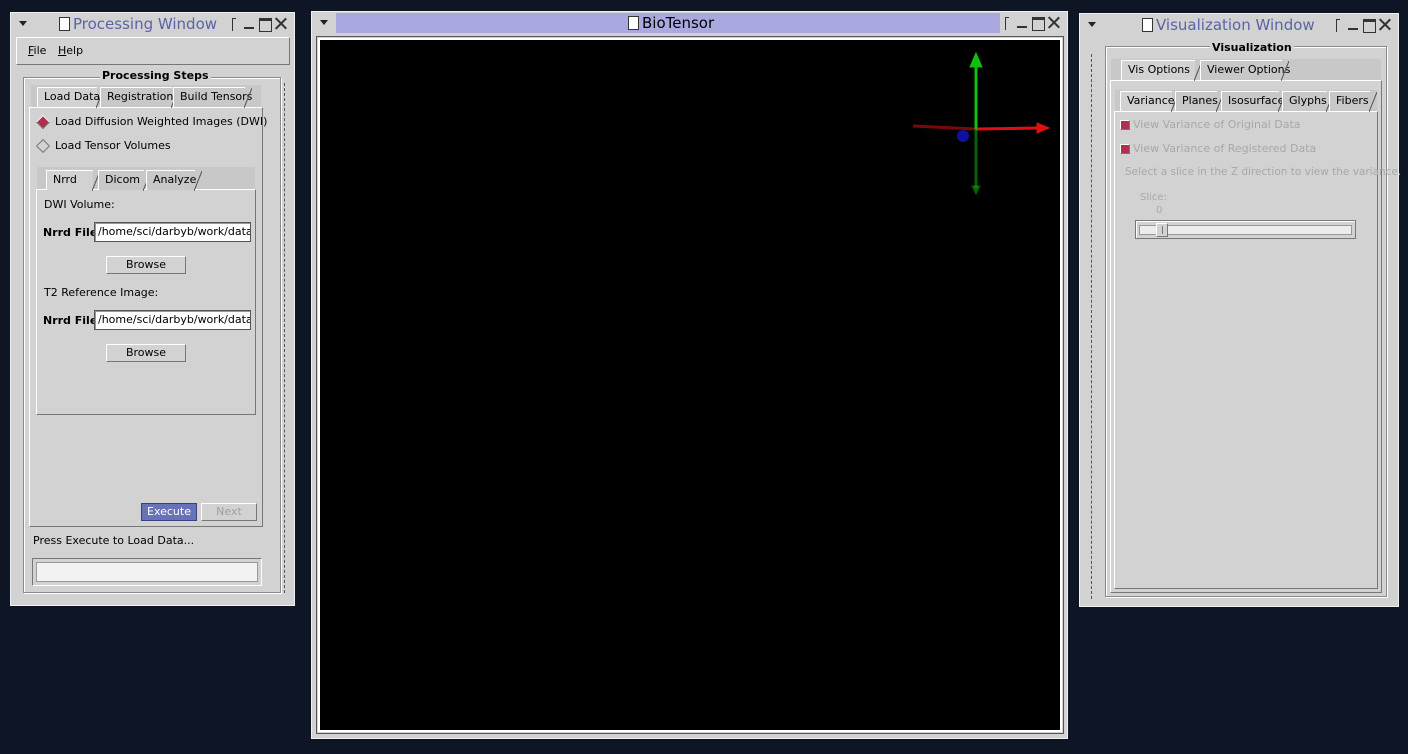 The image size is (1408, 754). What do you see at coordinates (981, 123) in the screenshot?
I see `orientation-axes` at bounding box center [981, 123].